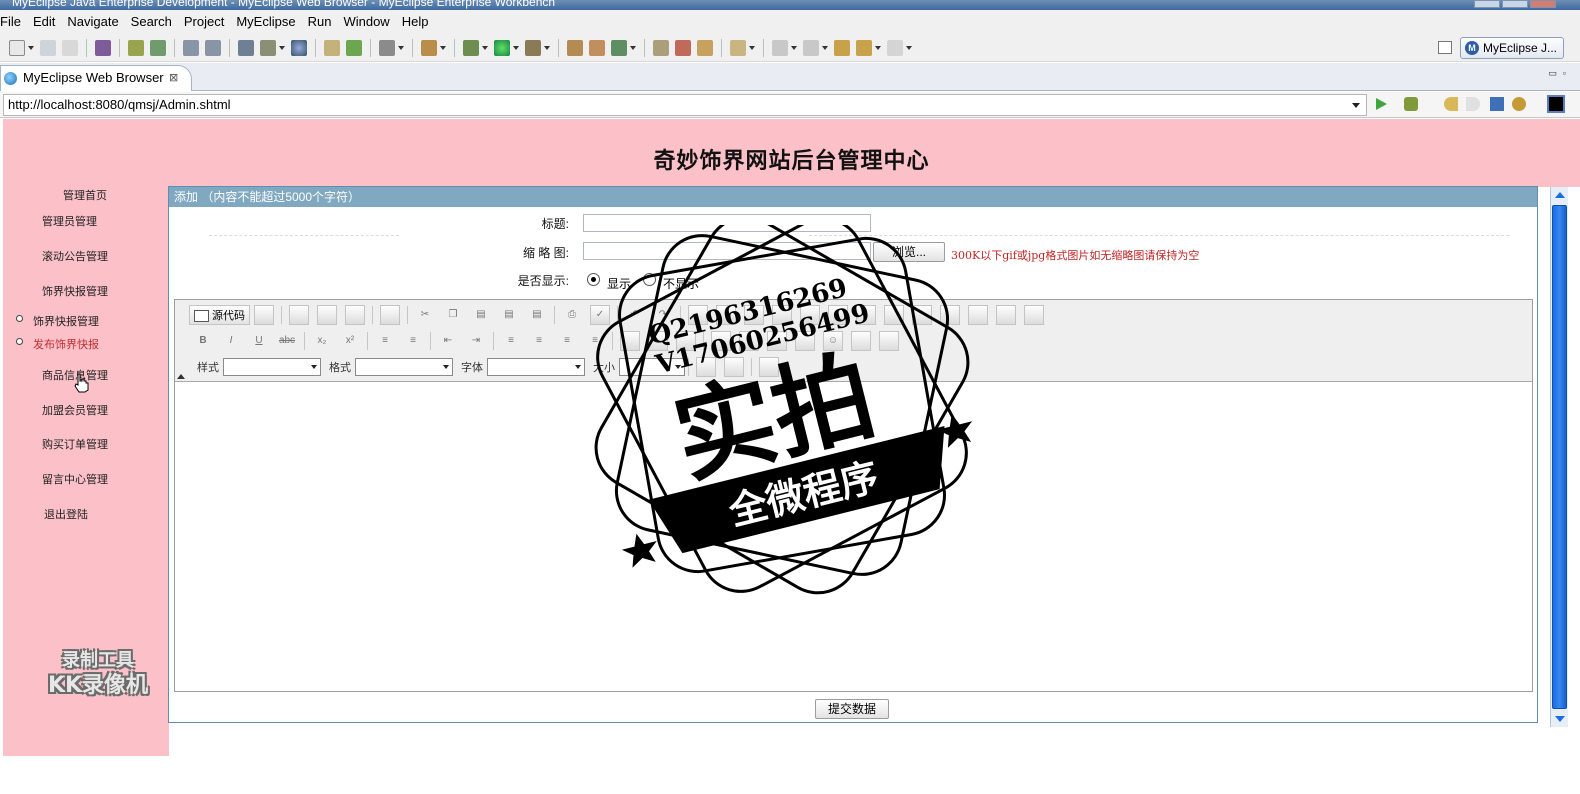 This screenshot has height=794, width=1580. Describe the element at coordinates (151, 22) in the screenshot. I see `menu-search: Search` at that location.